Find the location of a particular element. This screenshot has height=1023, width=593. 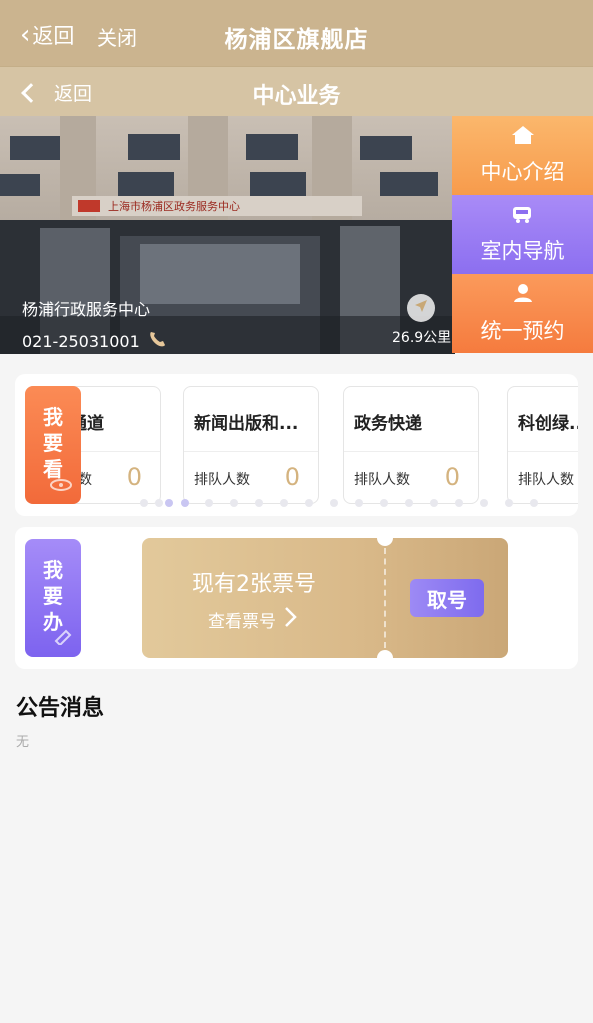

building-sign-text: 上海市杨浦区政务服务中心 is located at coordinates (174, 206).